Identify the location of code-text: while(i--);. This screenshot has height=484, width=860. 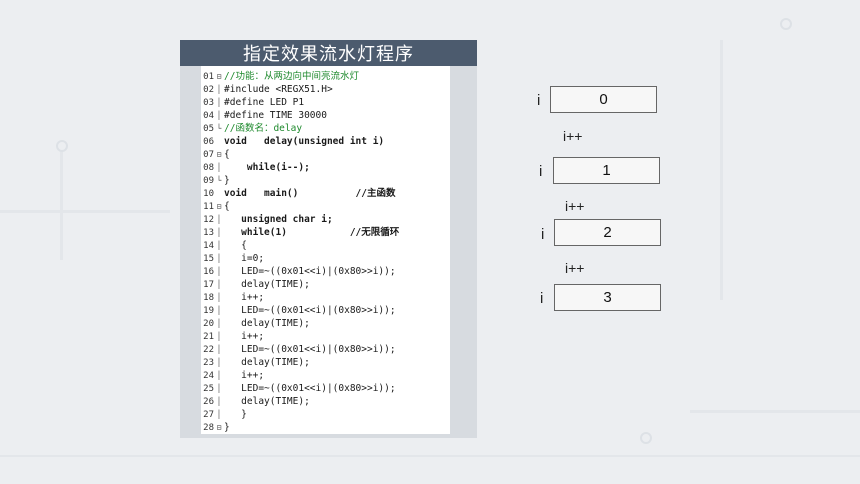
(267, 167).